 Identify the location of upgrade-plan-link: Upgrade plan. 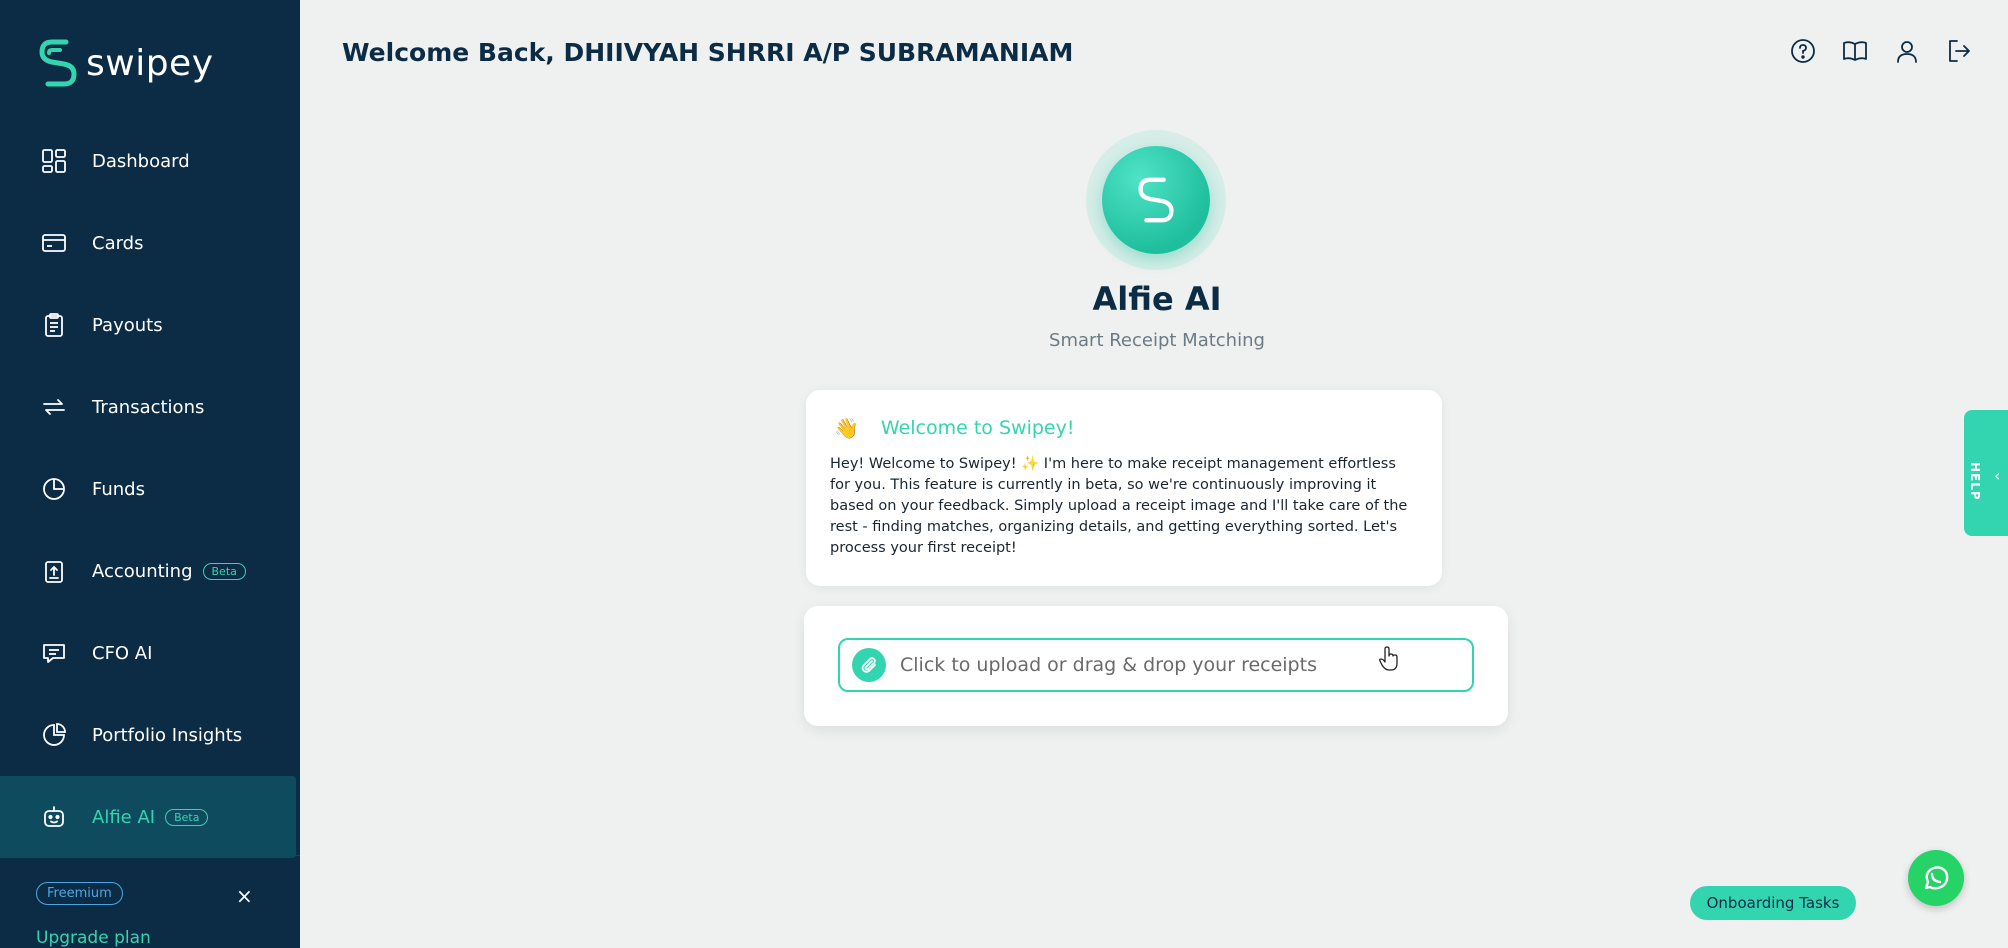
(93, 938).